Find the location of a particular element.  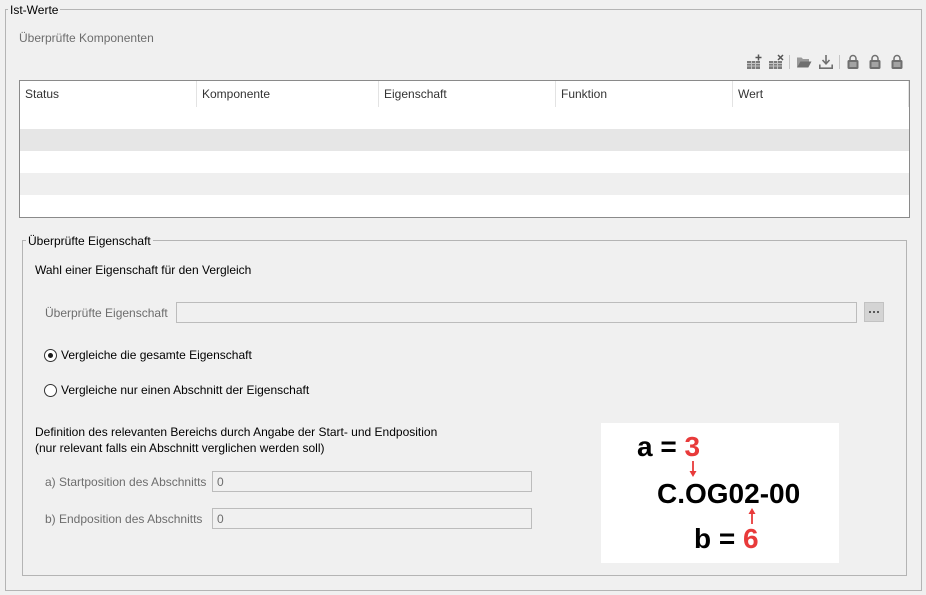

up-arrow-icon is located at coordinates (752, 516).